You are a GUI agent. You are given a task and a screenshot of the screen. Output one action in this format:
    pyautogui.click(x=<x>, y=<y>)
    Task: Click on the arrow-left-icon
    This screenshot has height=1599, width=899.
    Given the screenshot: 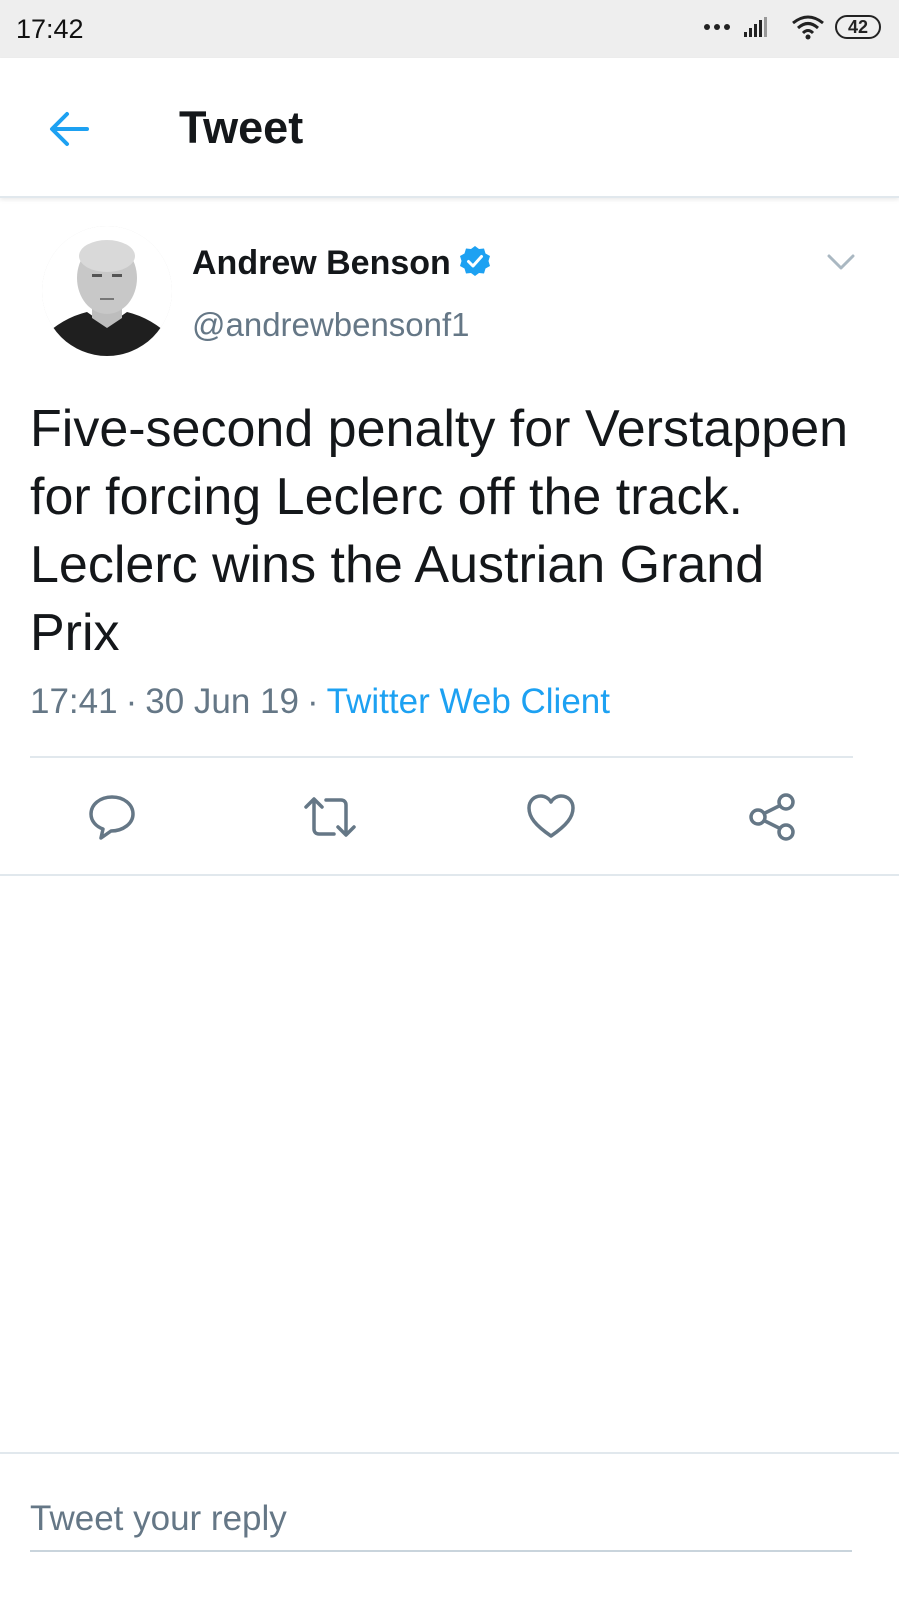 What is the action you would take?
    pyautogui.click(x=69, y=129)
    